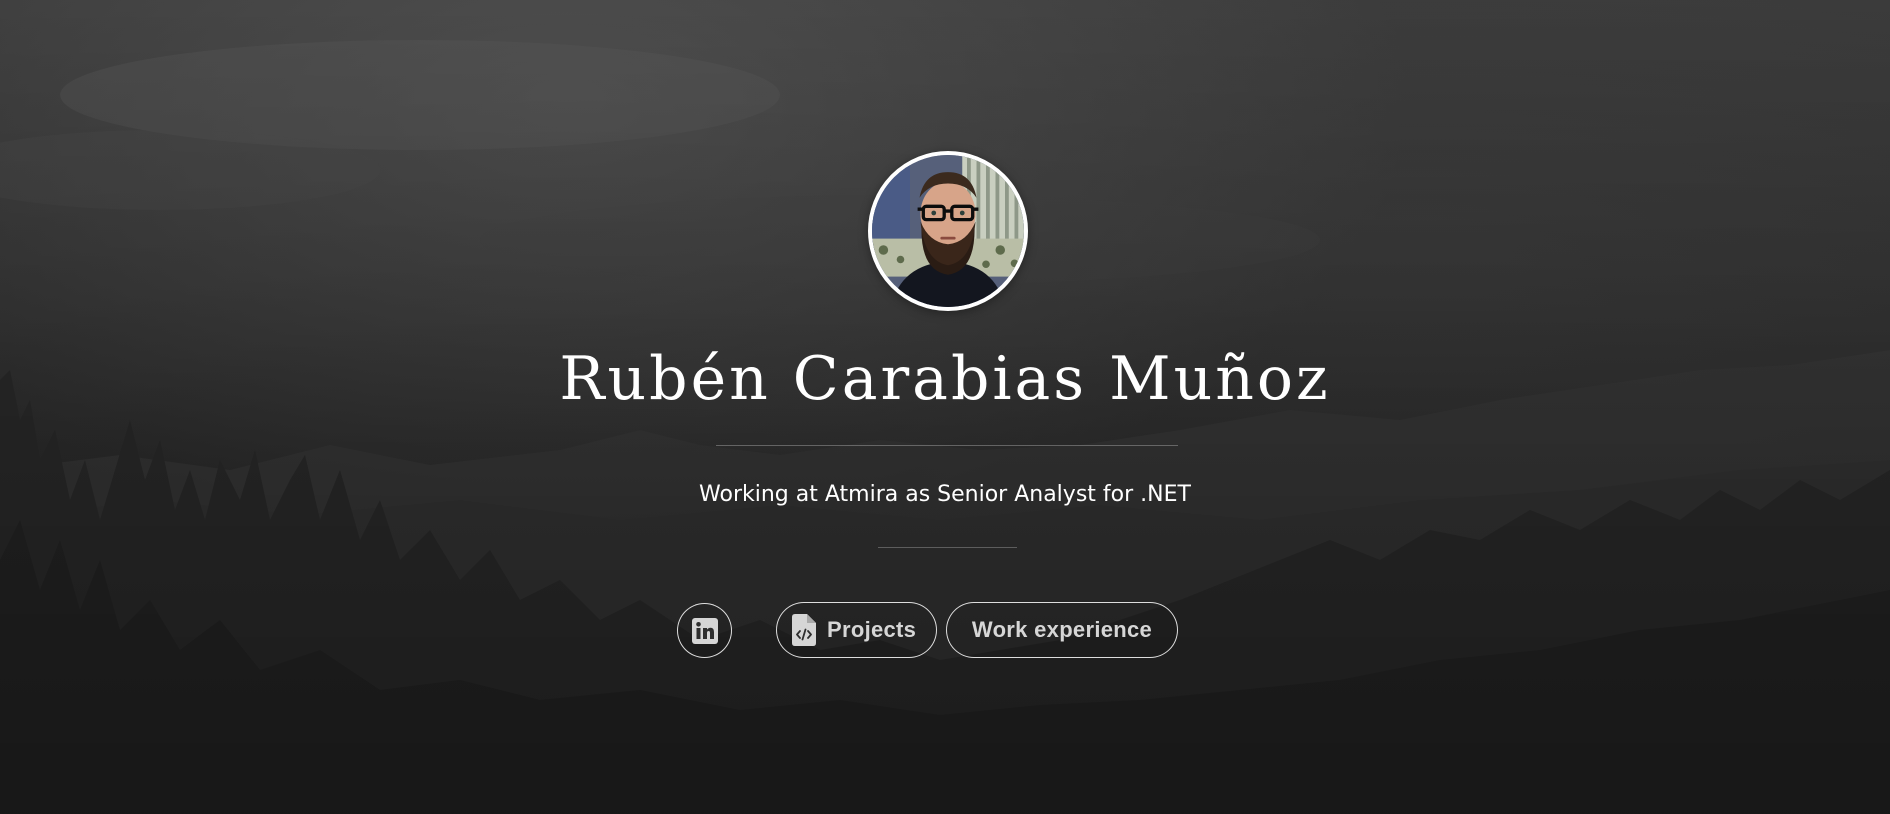 Image resolution: width=1890 pixels, height=814 pixels. I want to click on profile-avatar, so click(948, 231).